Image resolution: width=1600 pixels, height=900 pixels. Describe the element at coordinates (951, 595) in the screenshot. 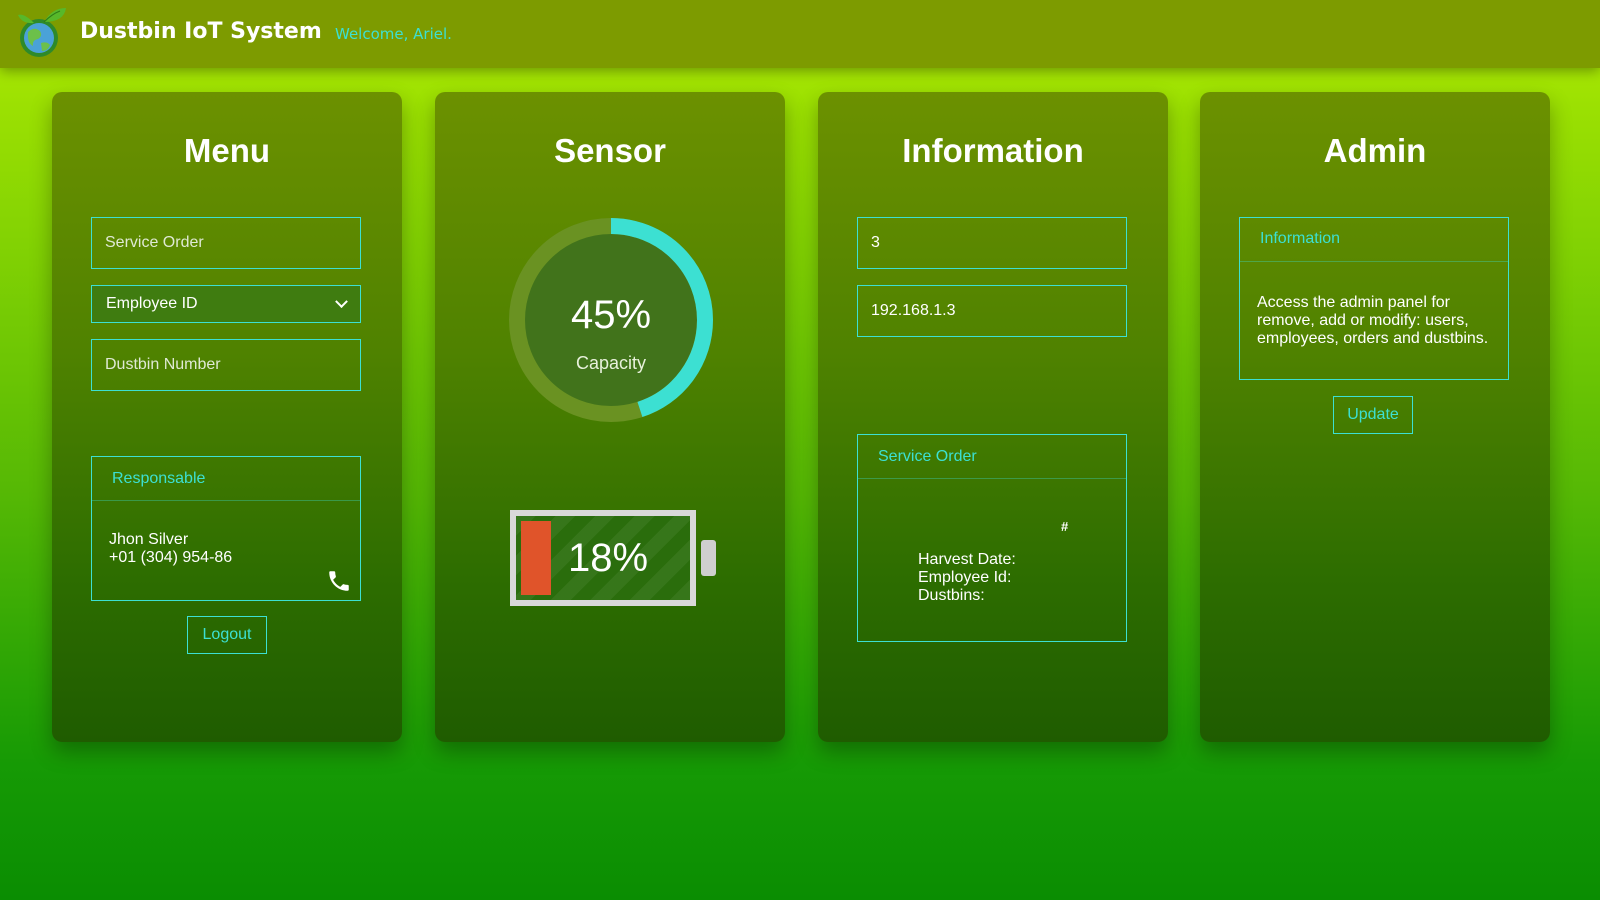

I see `dustbins-label: Dustbins:` at that location.